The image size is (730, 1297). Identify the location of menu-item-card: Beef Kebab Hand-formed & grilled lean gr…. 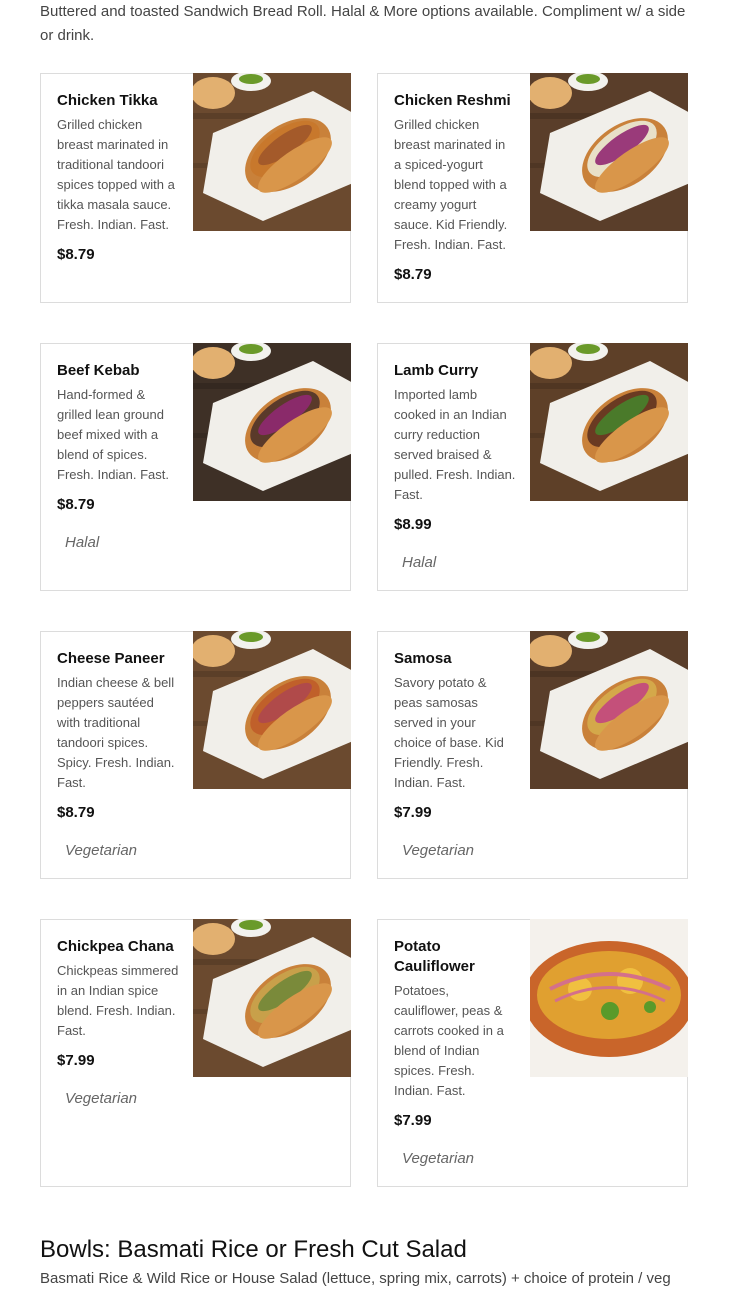
(195, 467).